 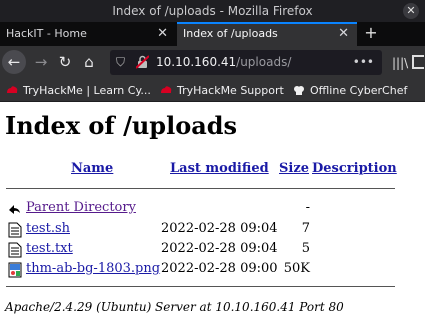 I want to click on column-name-sort-link: Name, so click(x=92, y=168).